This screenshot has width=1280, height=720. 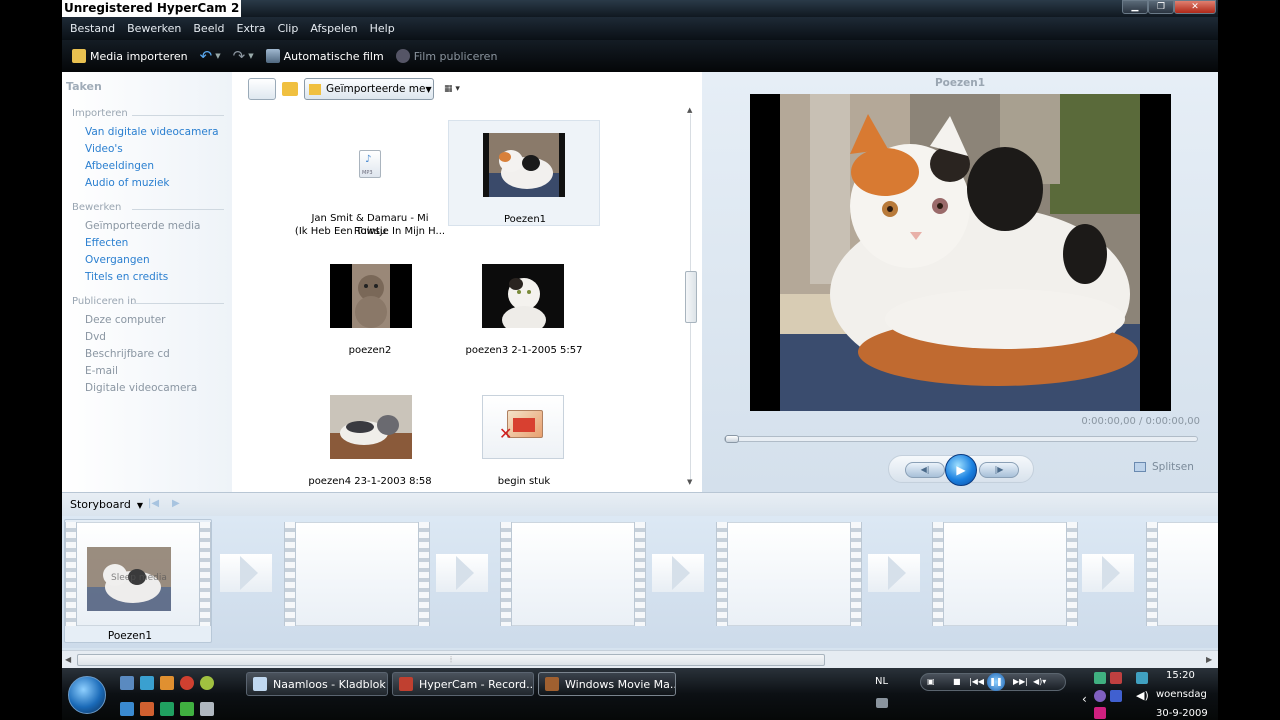 I want to click on redo-dropdown-icon: ▼, so click(x=250, y=56).